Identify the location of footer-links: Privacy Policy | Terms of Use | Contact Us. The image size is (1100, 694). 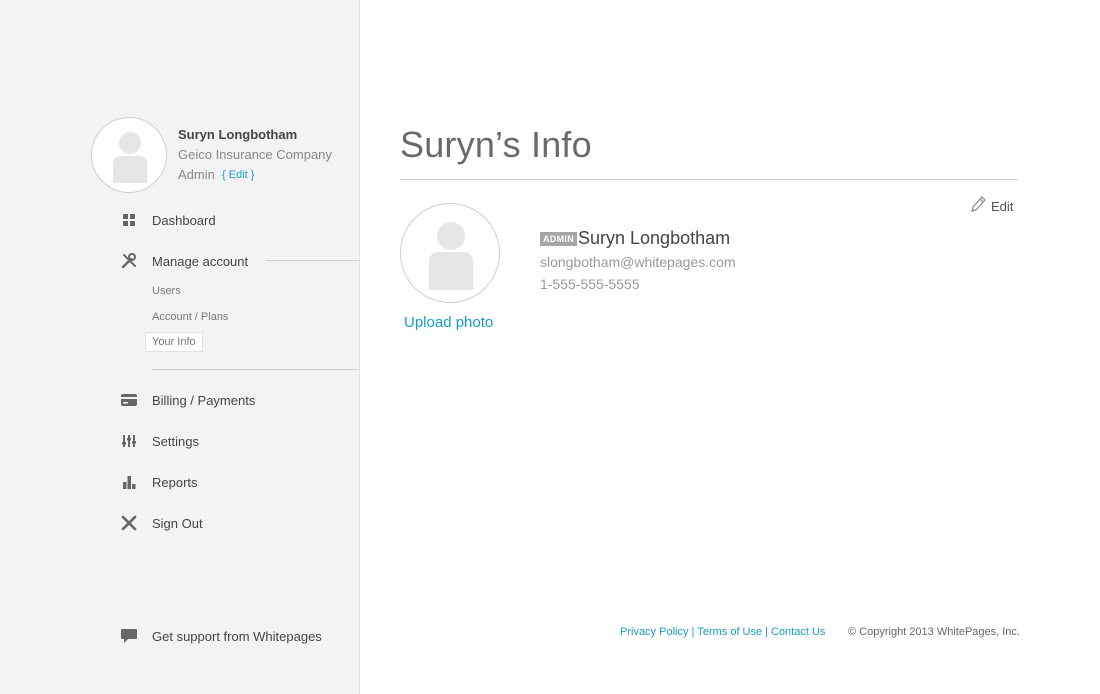
(722, 632).